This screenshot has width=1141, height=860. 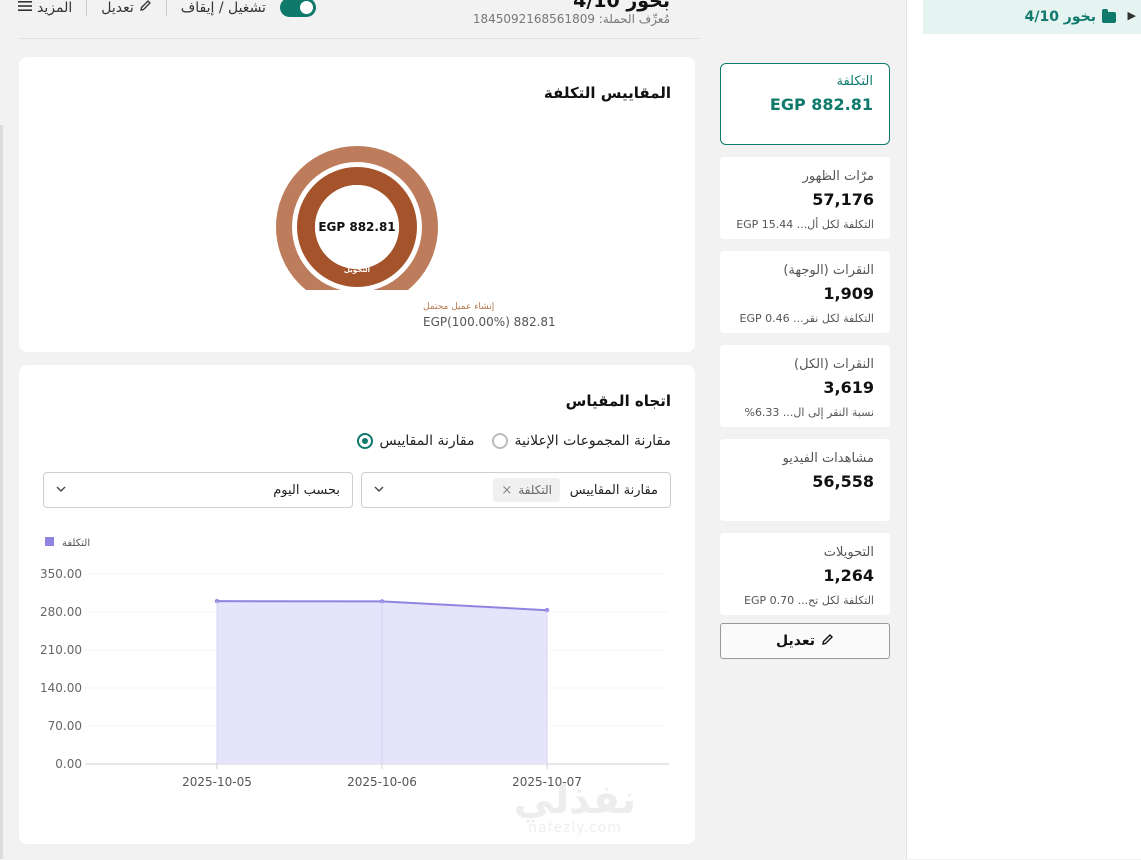 What do you see at coordinates (809, 412) in the screenshot?
I see `kpi-sub: نسبة النقر إلى ال... 6.33%` at bounding box center [809, 412].